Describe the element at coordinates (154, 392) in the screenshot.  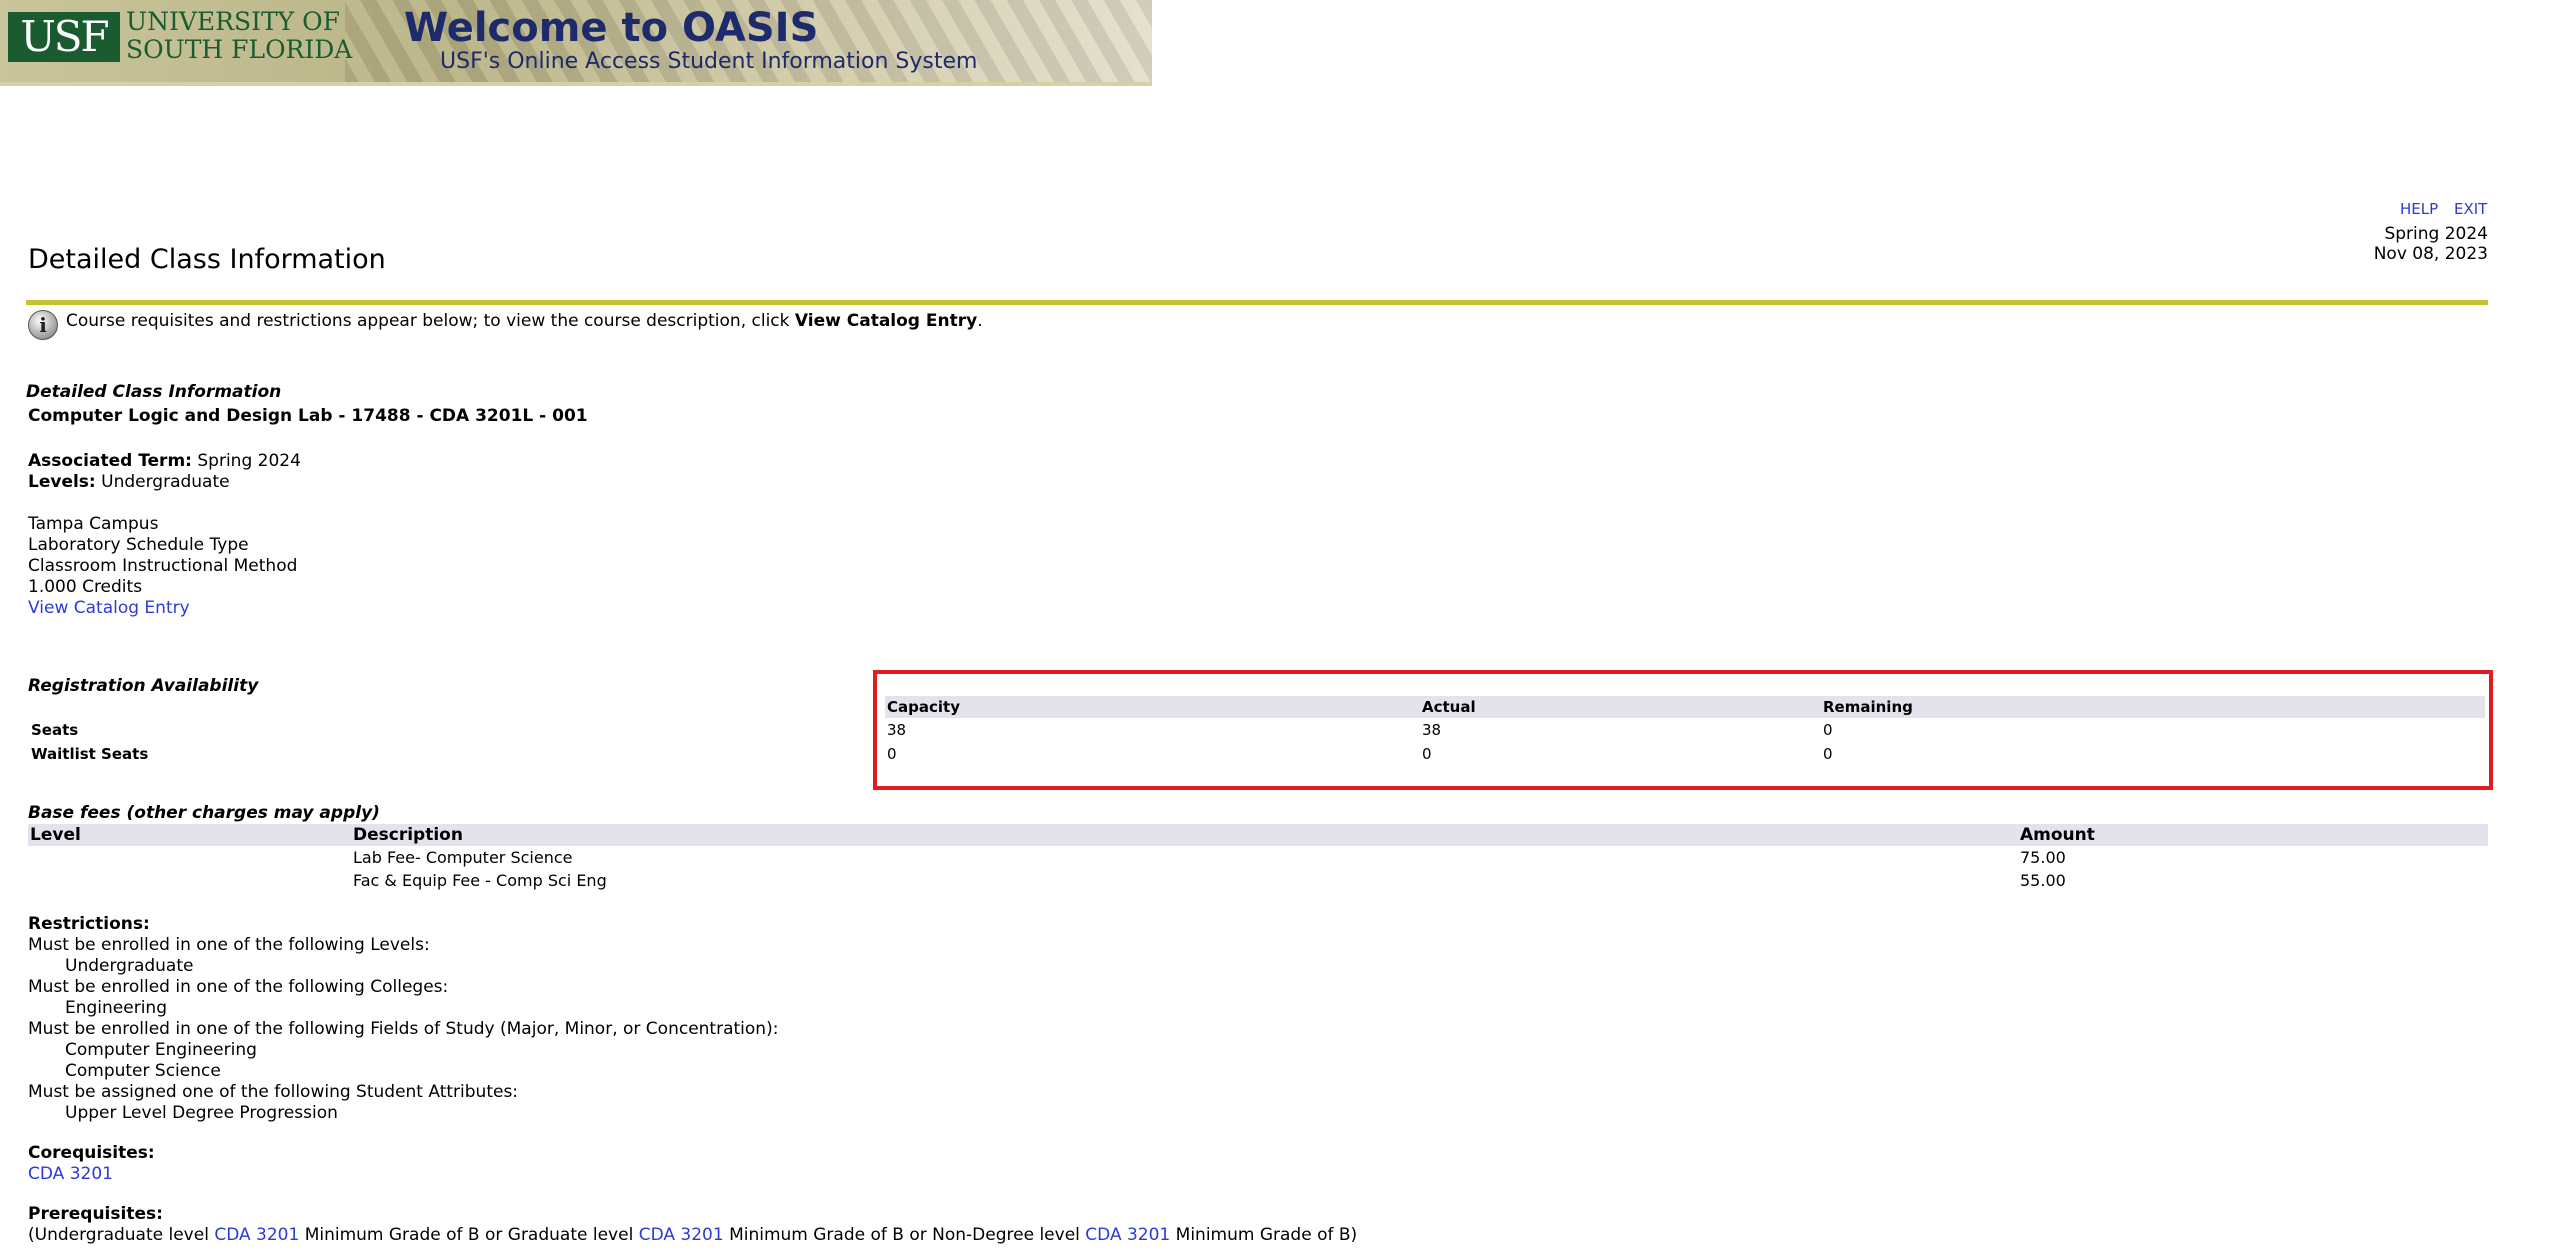
I see `section-heading: Detailed Class Information` at that location.